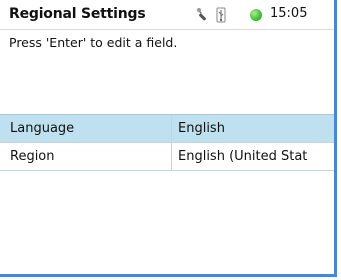  What do you see at coordinates (221, 15) in the screenshot?
I see `usb-icon` at bounding box center [221, 15].